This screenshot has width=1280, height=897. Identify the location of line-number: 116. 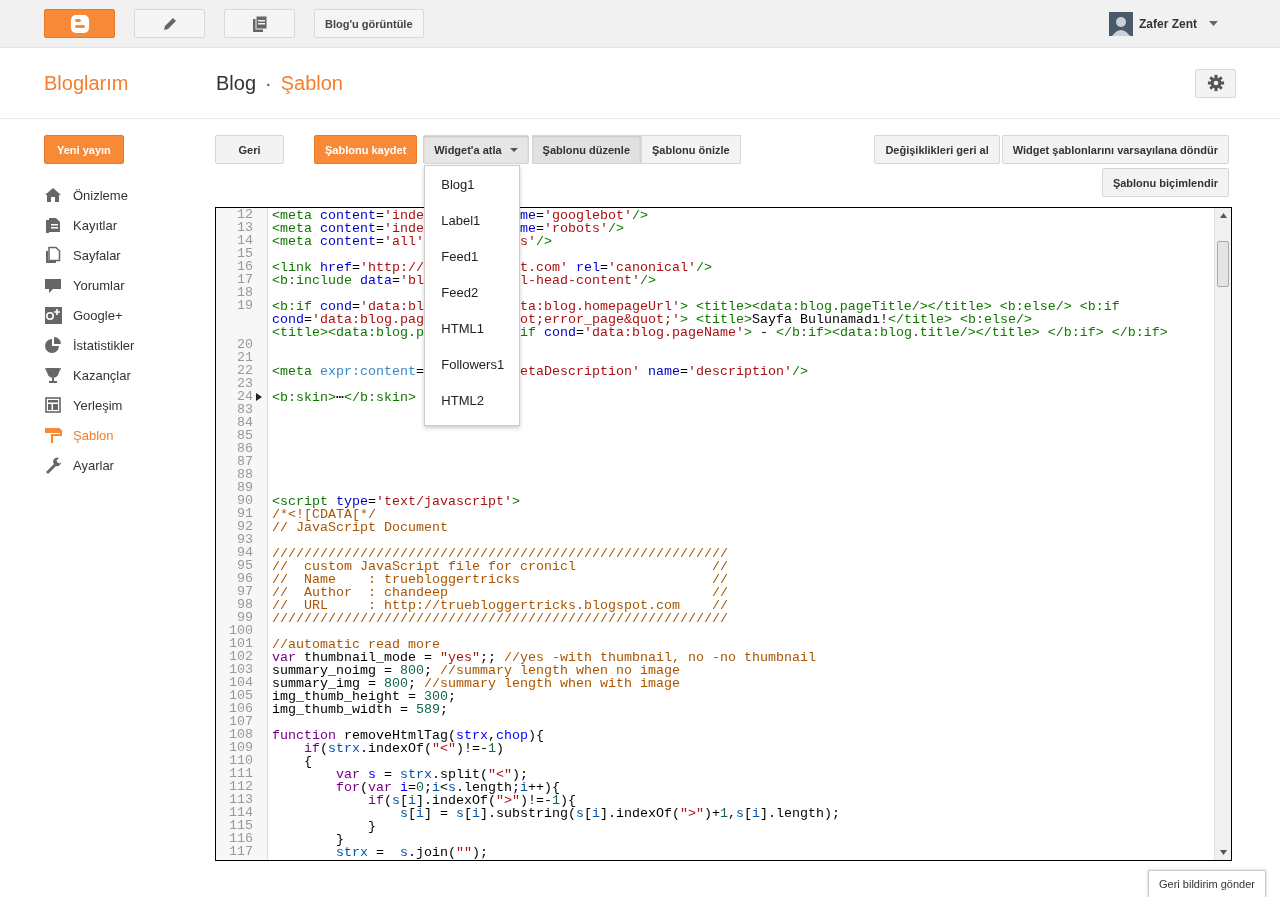
(240, 838).